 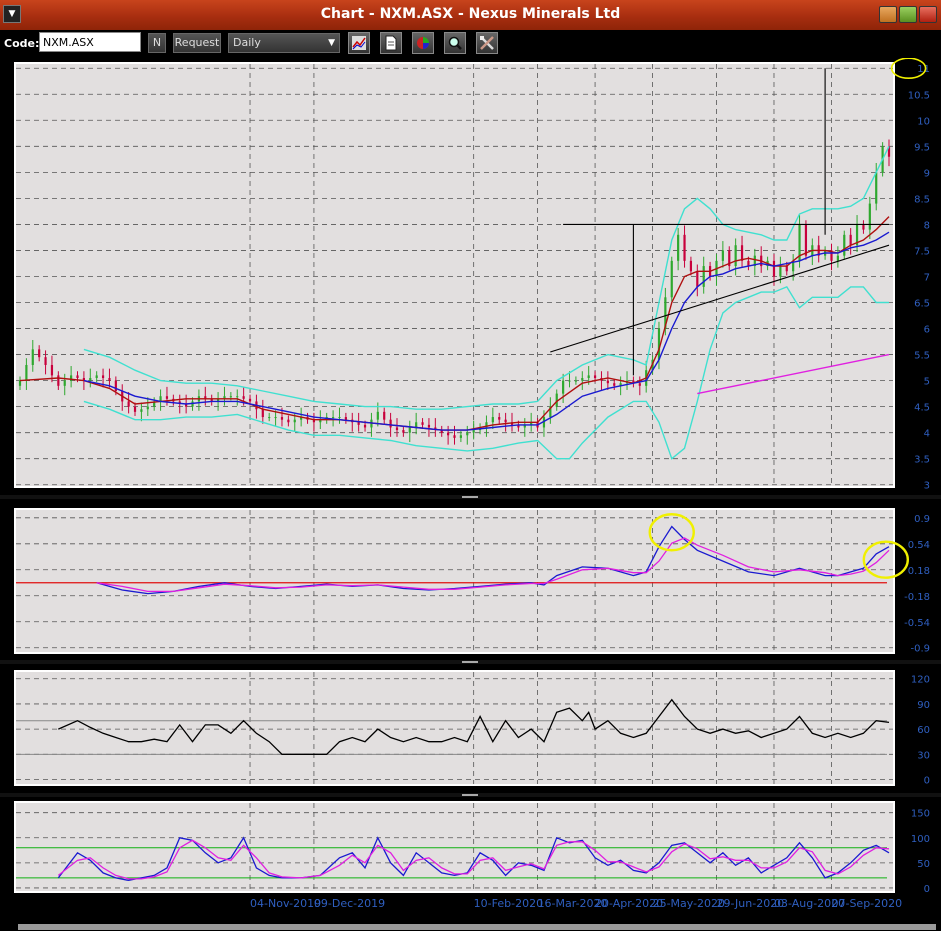 I want to click on y-tick-label: 10.5, so click(x=919, y=95).